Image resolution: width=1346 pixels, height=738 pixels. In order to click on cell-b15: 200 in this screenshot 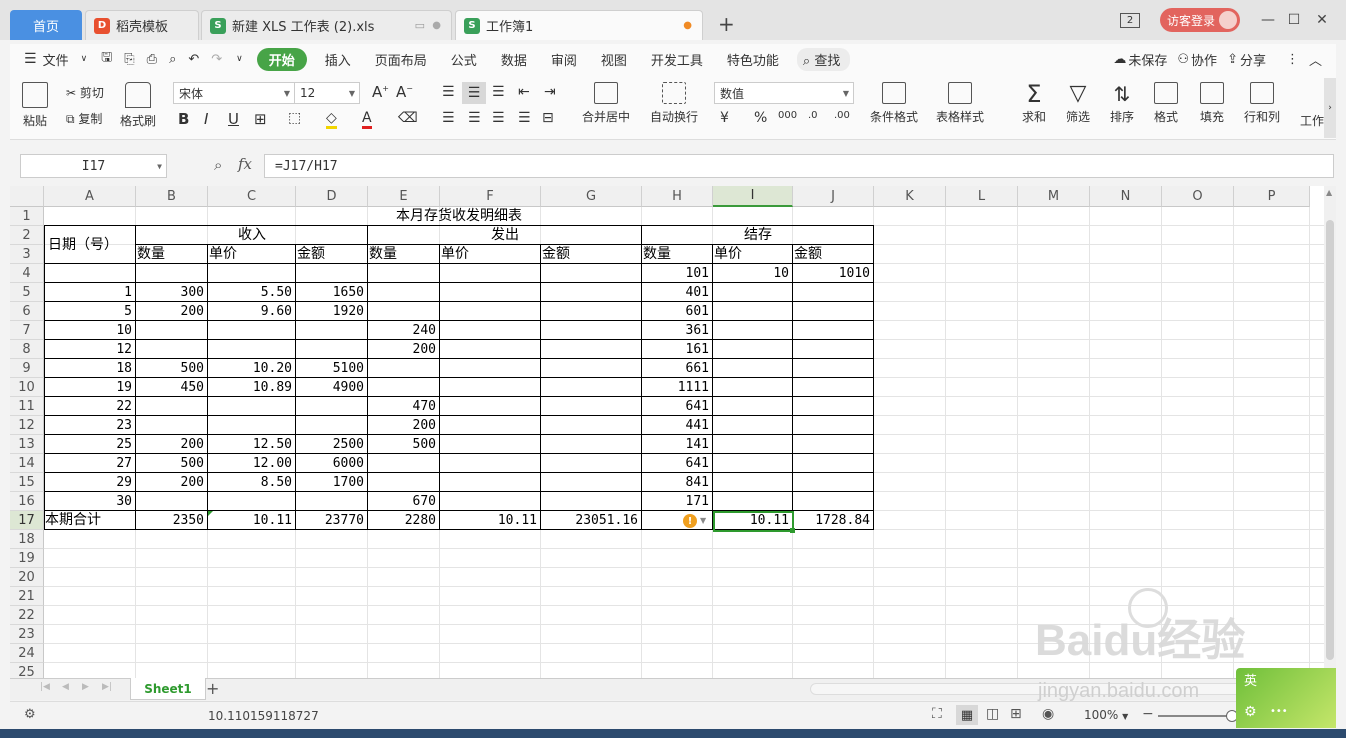, I will do `click(171, 482)`.